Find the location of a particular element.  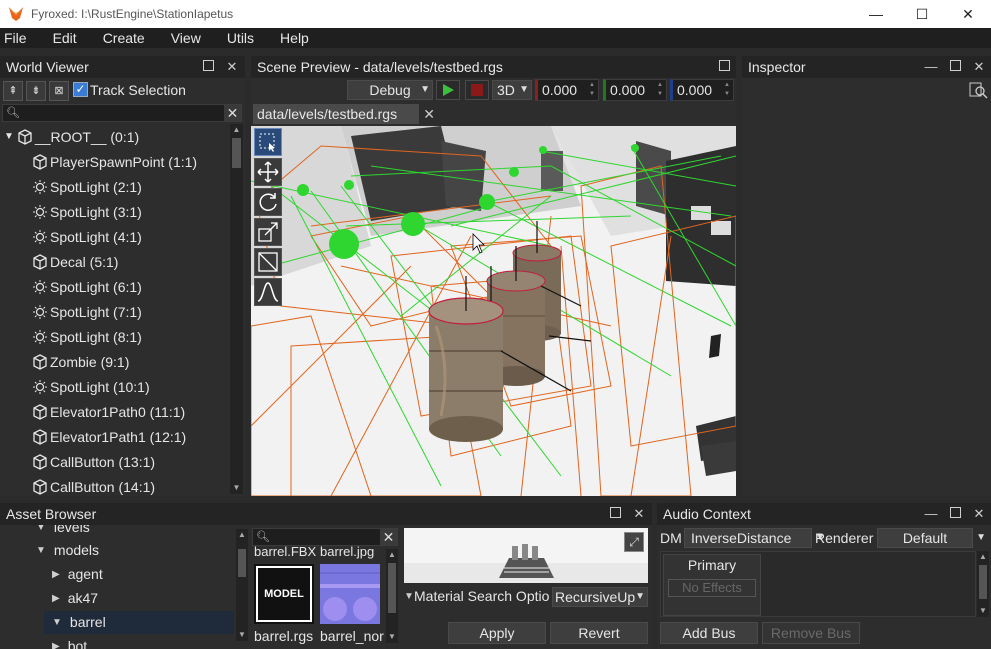

folder-item: ▶ agent is located at coordinates (77, 574).